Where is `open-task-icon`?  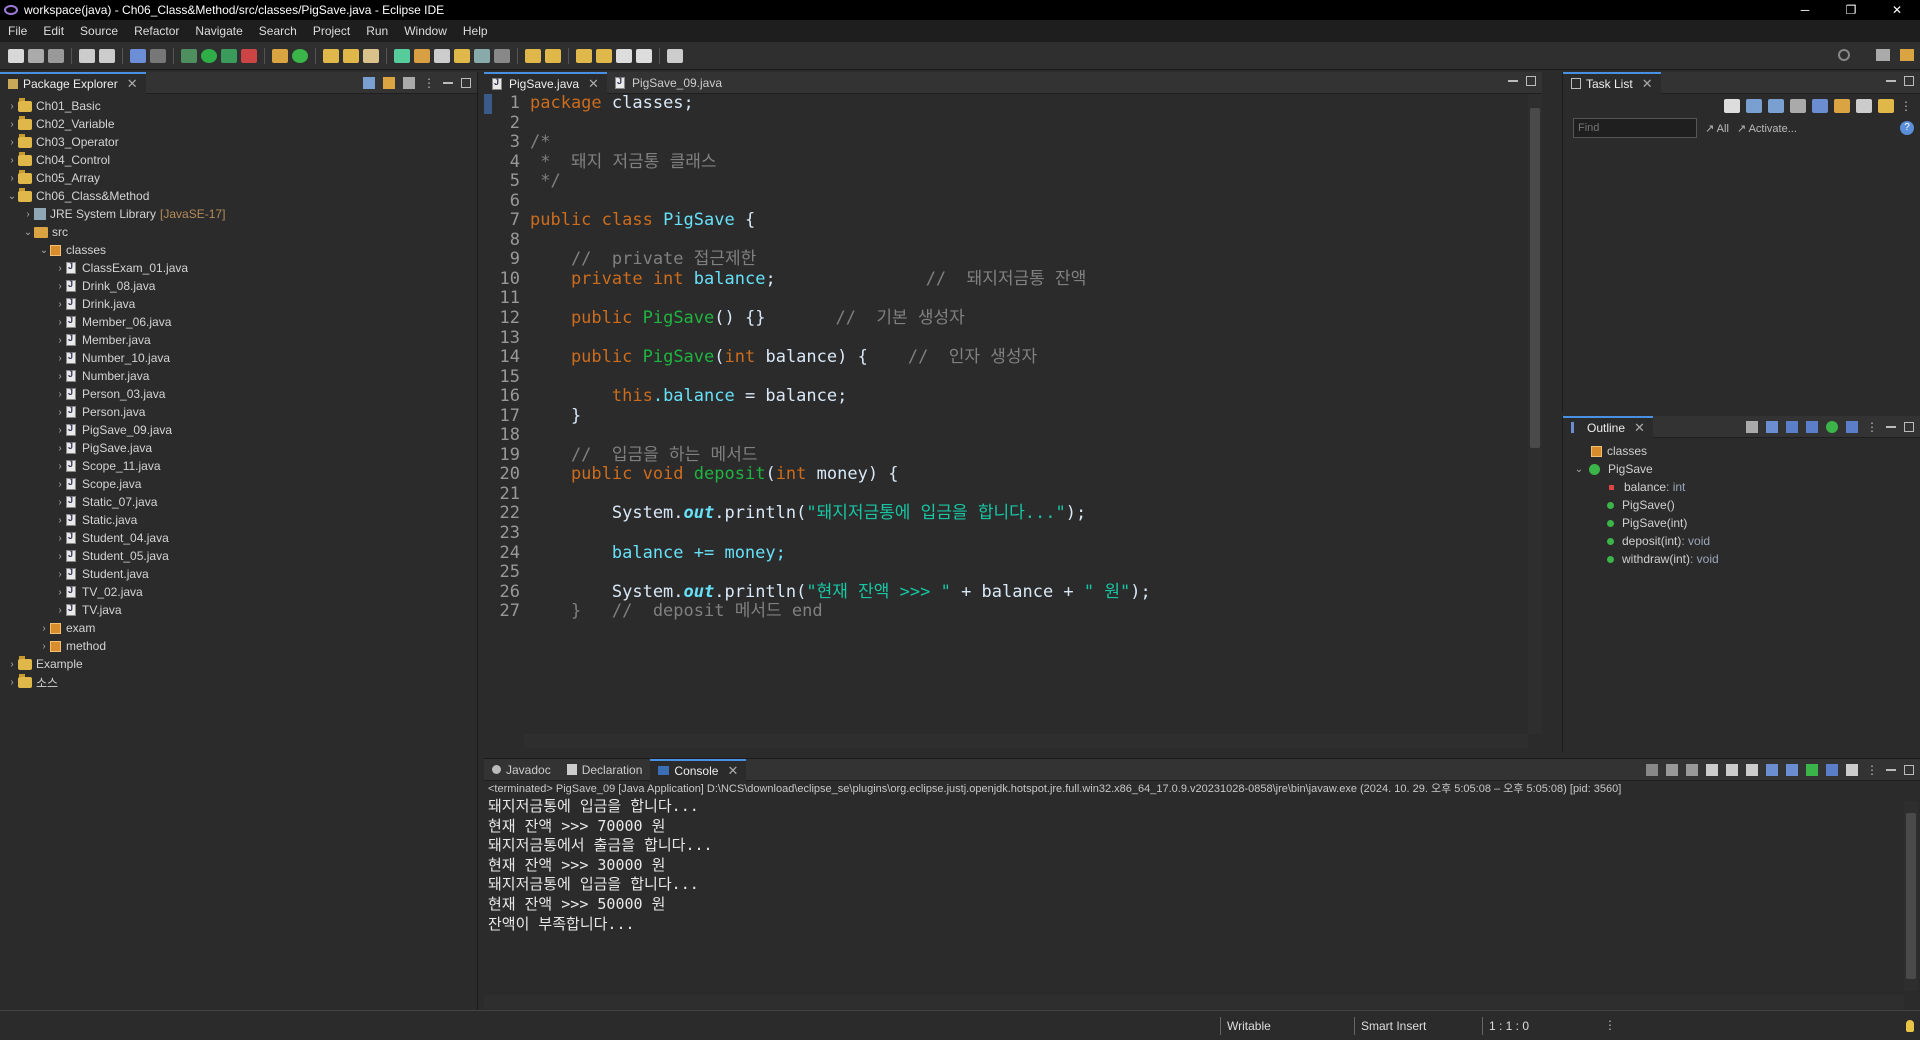
open-task-icon is located at coordinates (351, 55).